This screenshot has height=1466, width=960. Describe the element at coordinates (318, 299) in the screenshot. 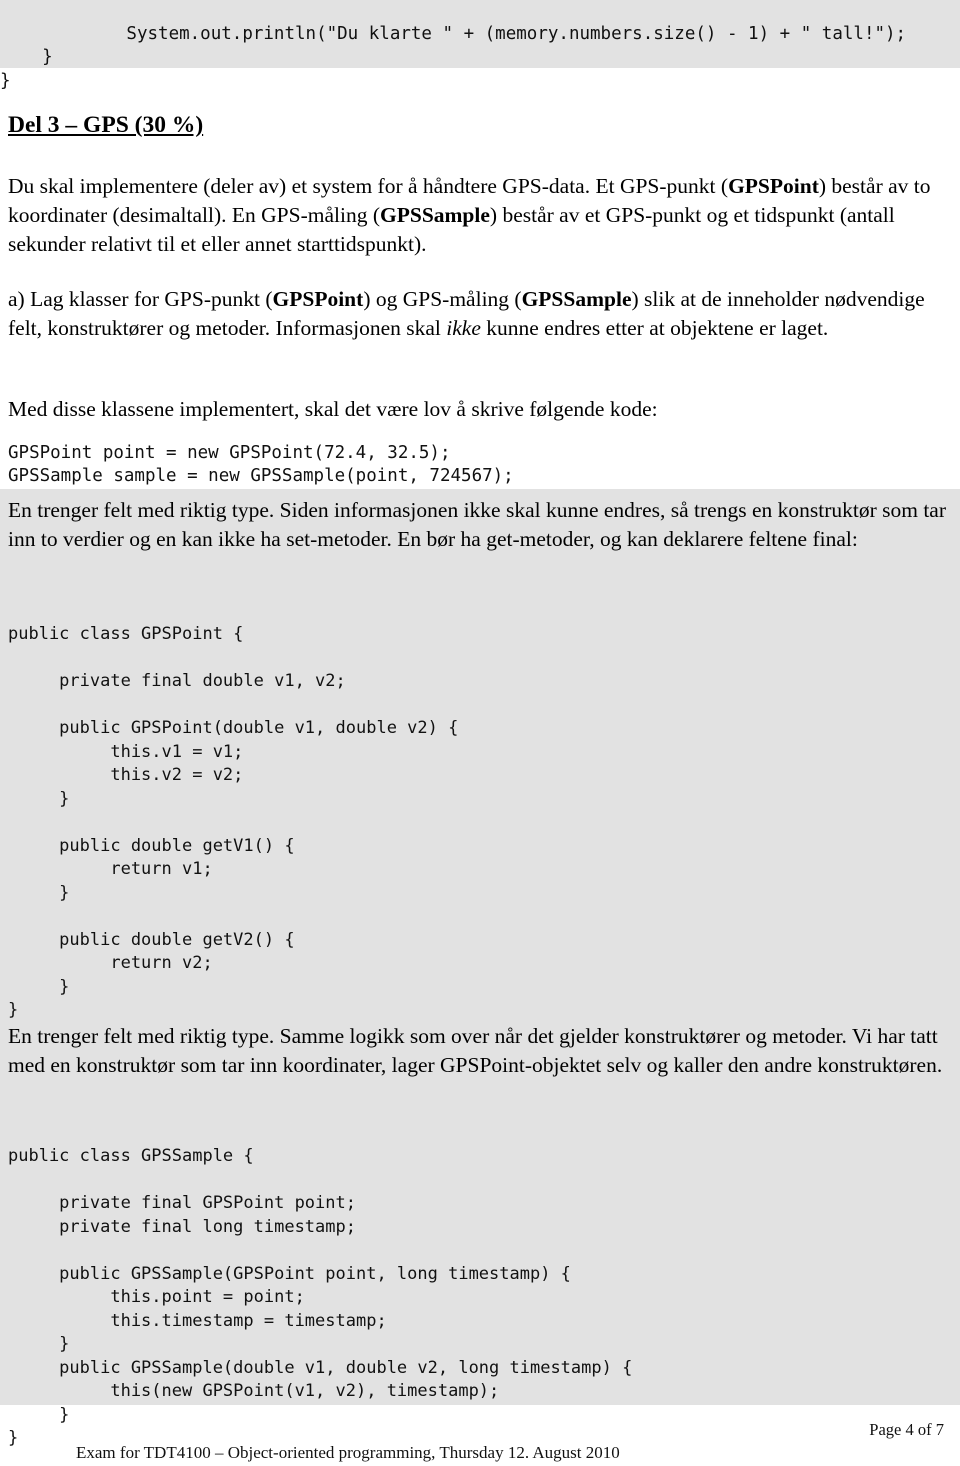

I see `task-a-bold-gpspoint: GPSPoint` at that location.